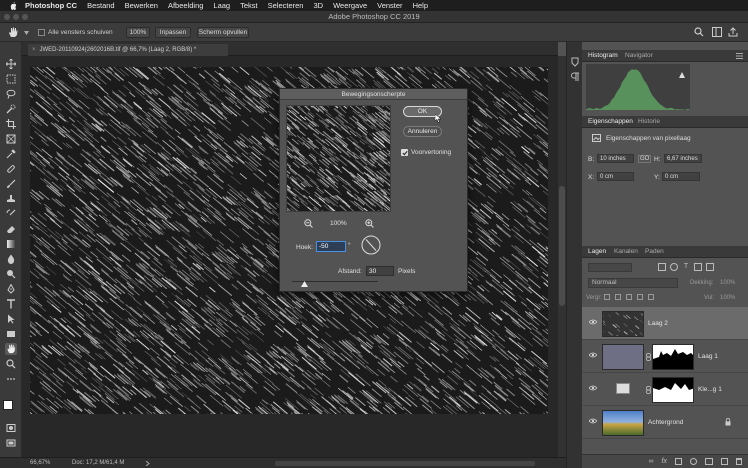 The height and width of the screenshot is (468, 748). Describe the element at coordinates (610, 121) in the screenshot. I see `tab-properties: Eigenschappen` at that location.